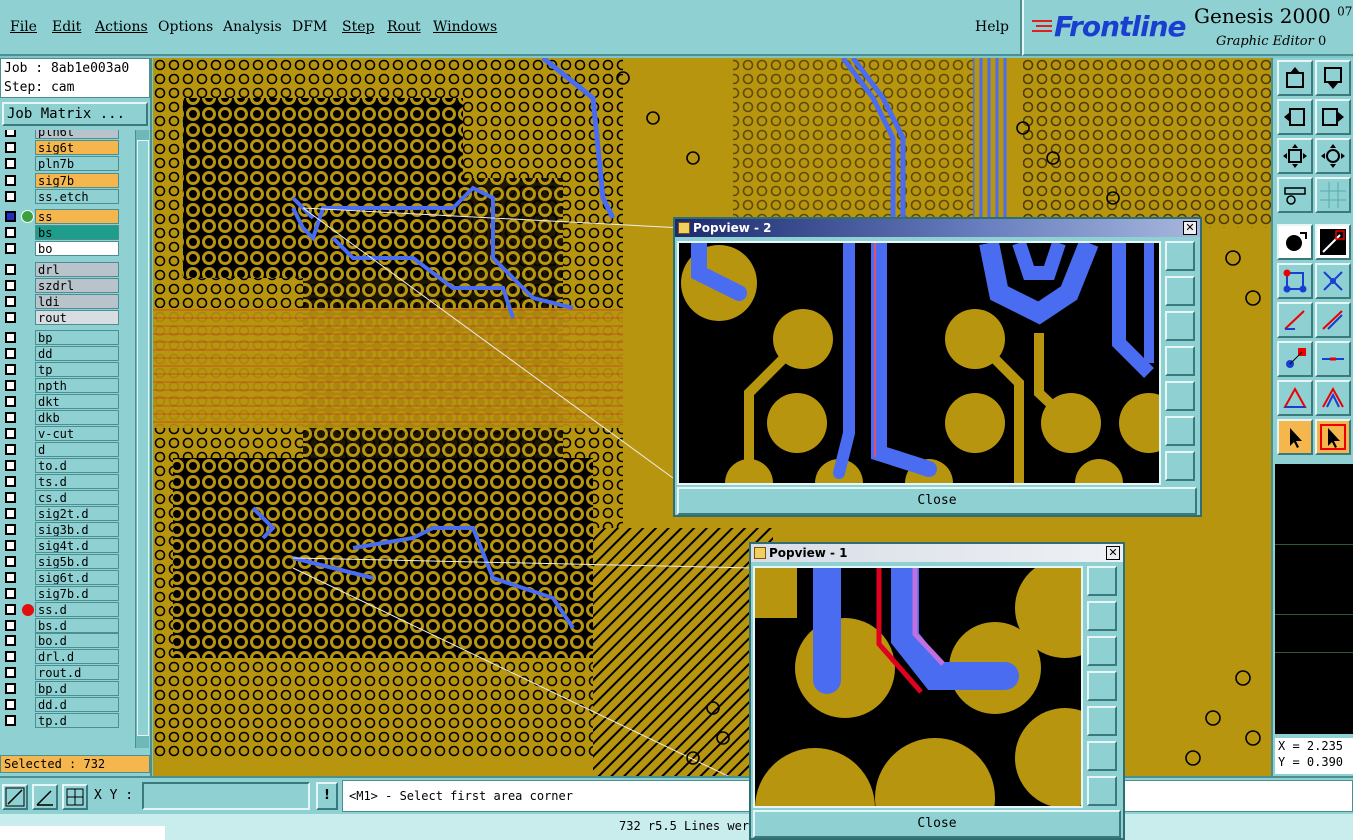  Describe the element at coordinates (1180, 326) in the screenshot. I see `popview-down-icon` at that location.